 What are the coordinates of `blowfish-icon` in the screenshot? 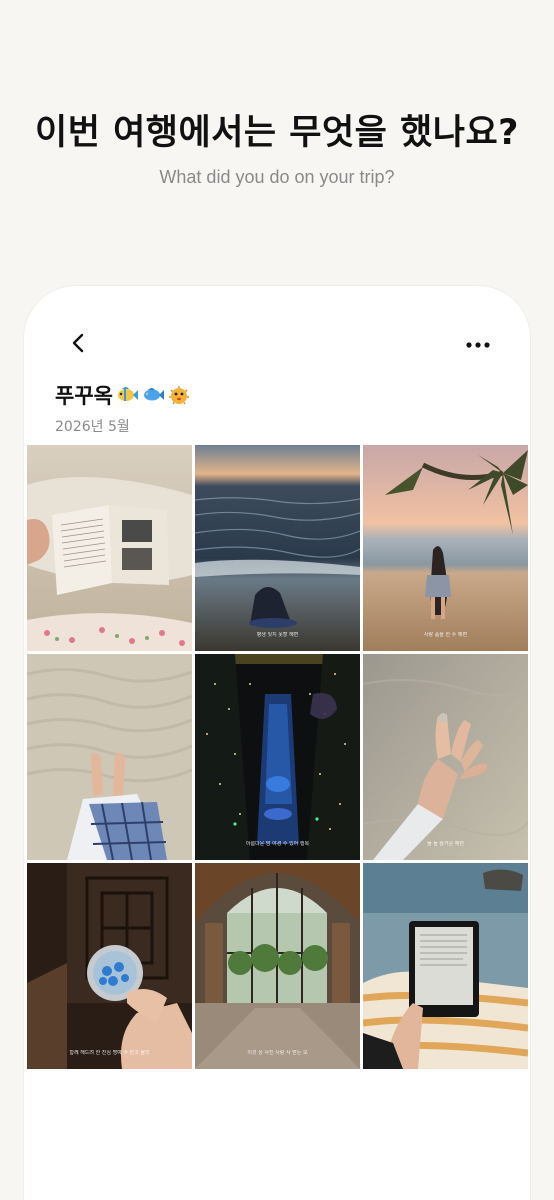 It's located at (178, 395).